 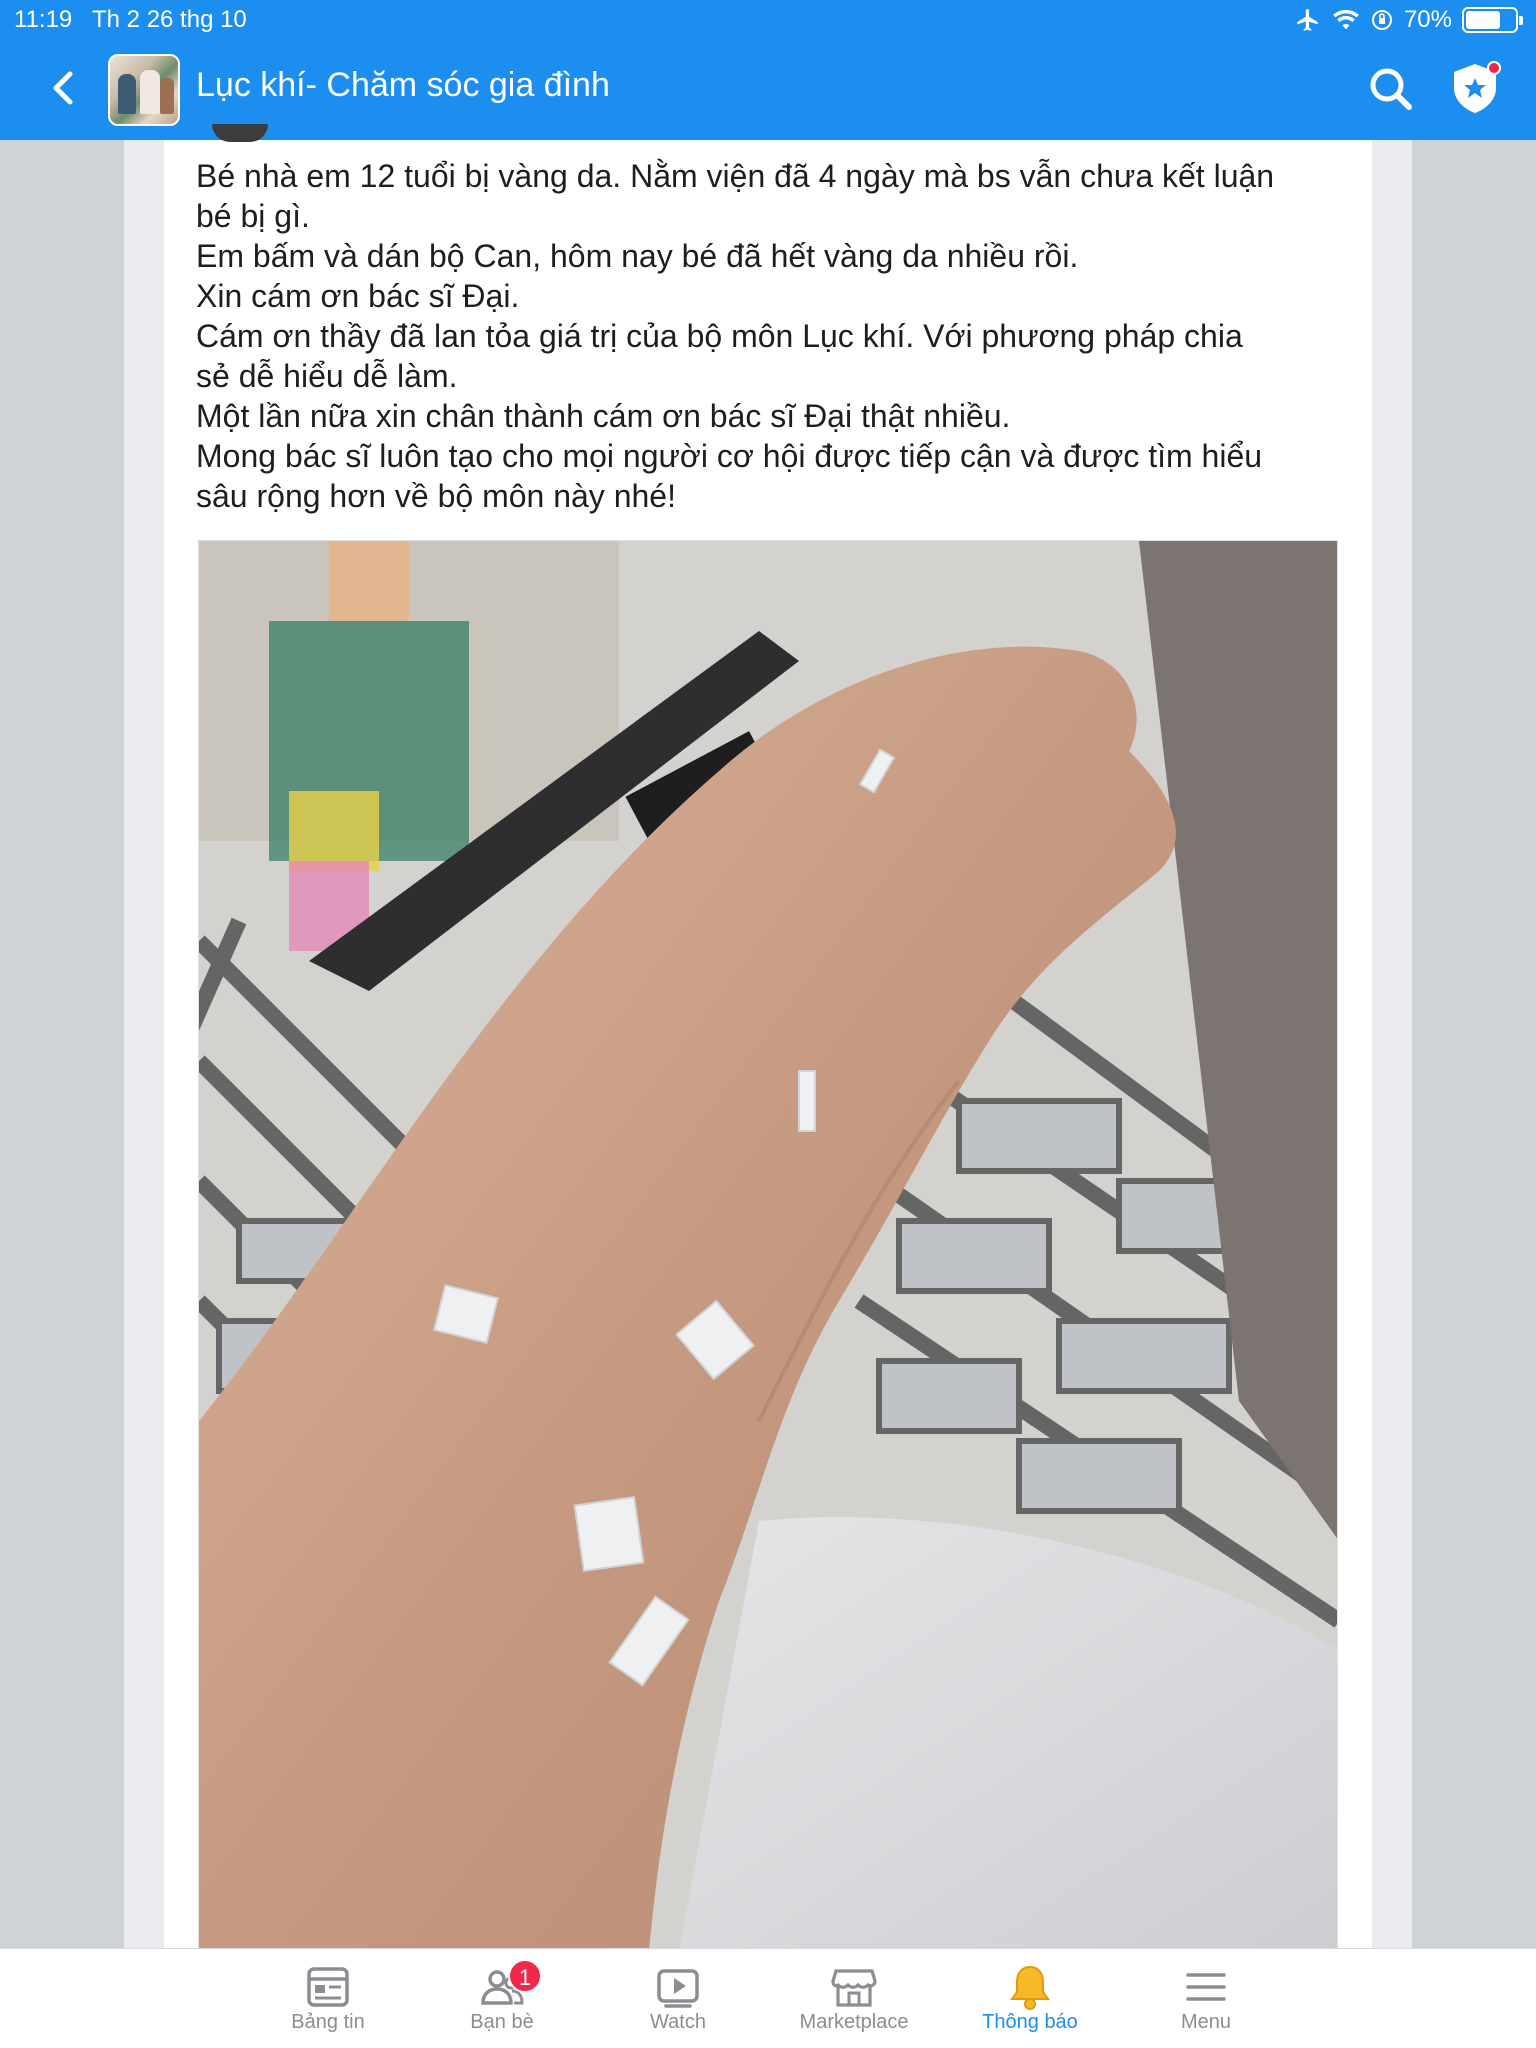 What do you see at coordinates (1346, 20) in the screenshot?
I see `wifi-icon` at bounding box center [1346, 20].